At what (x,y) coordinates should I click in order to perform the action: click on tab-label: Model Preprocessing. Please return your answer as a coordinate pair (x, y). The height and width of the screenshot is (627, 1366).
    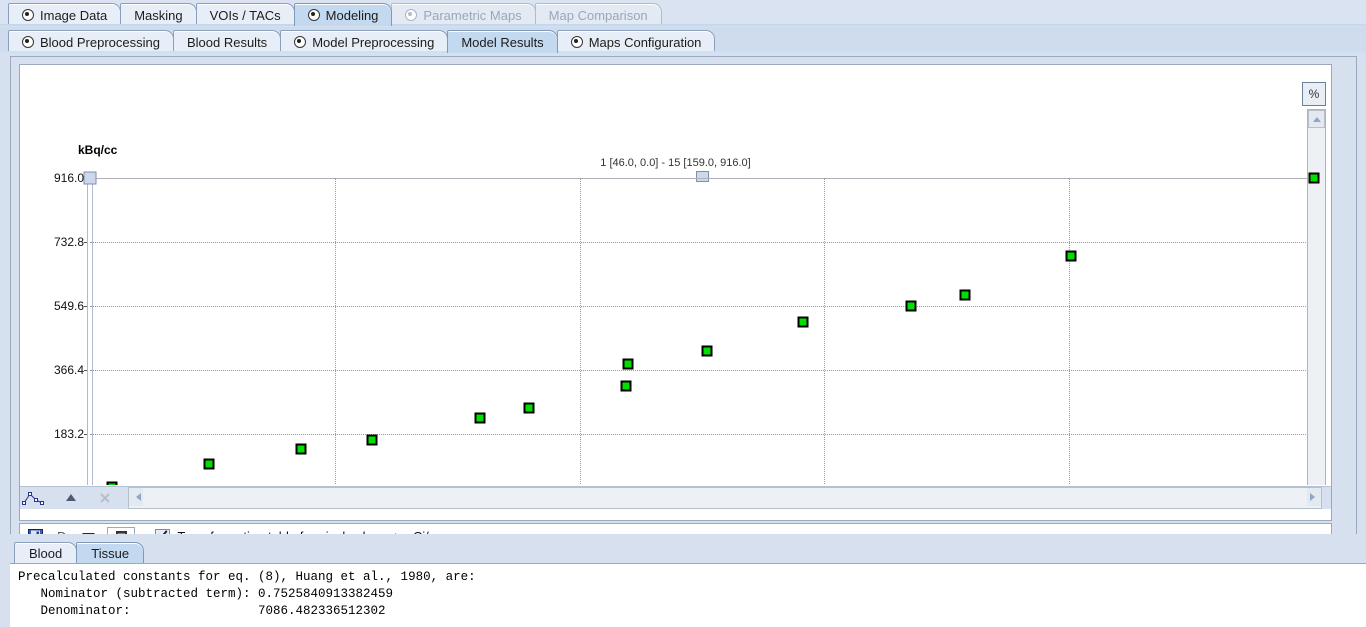
    Looking at the image, I should click on (373, 42).